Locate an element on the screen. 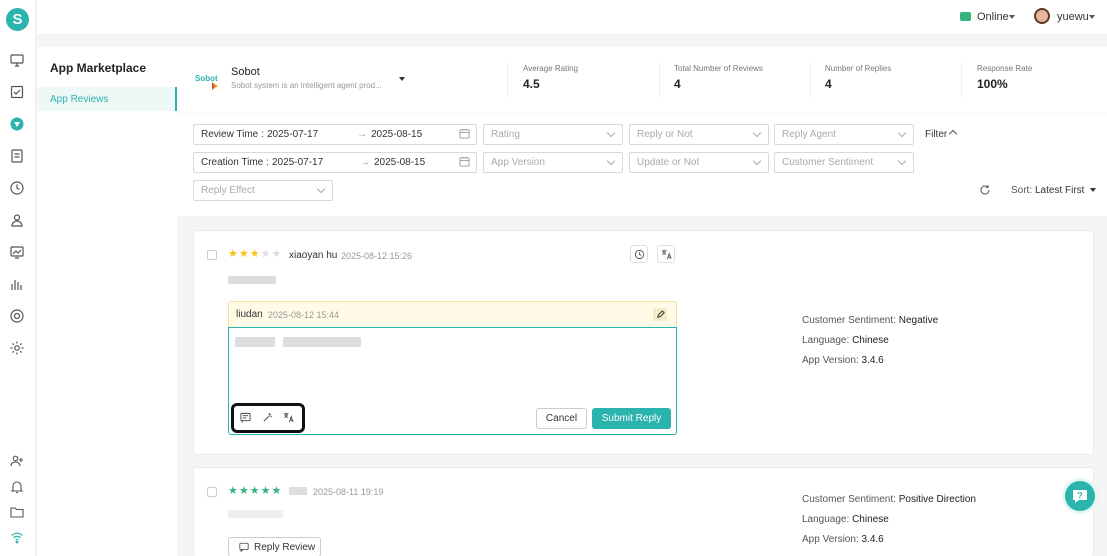  clock-icon is located at coordinates (17, 188).